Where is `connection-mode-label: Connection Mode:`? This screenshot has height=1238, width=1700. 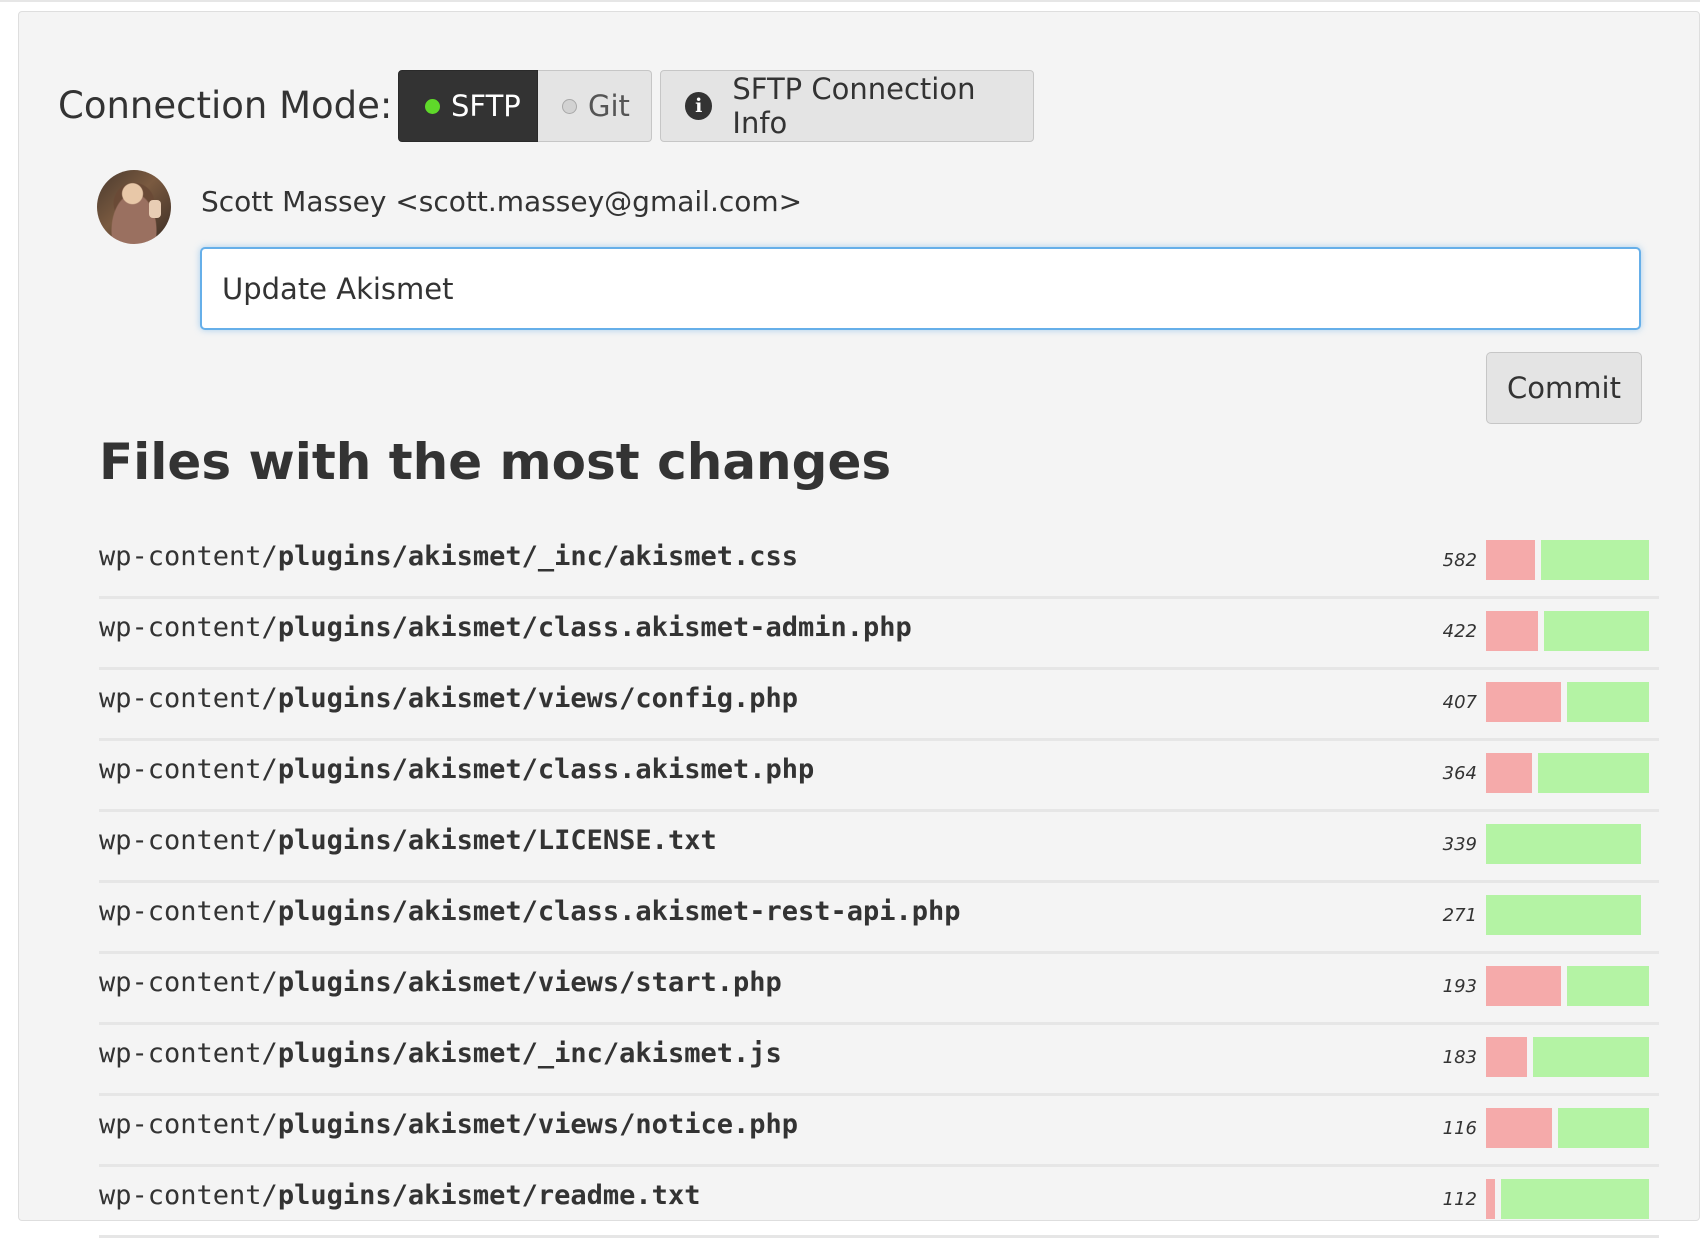
connection-mode-label: Connection Mode: is located at coordinates (225, 105).